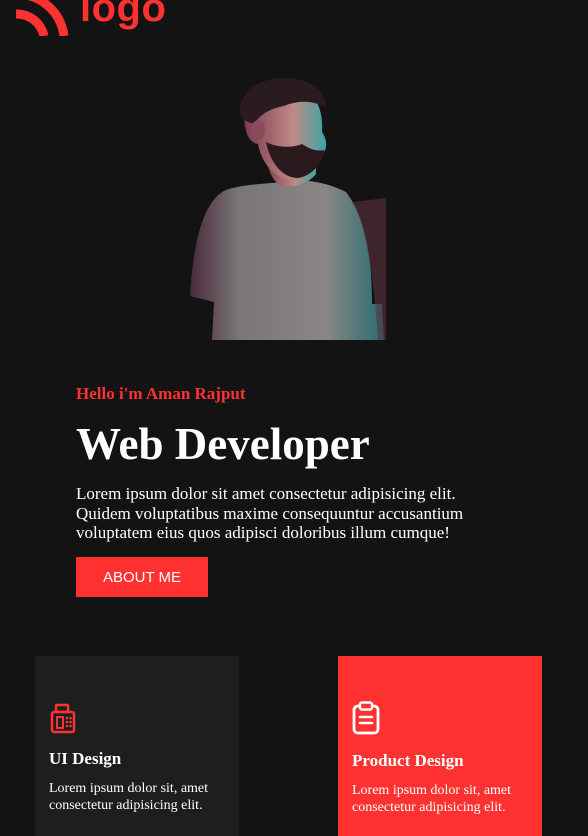 The width and height of the screenshot is (588, 836). Describe the element at coordinates (42, 18) in the screenshot. I see `logo-signal-icon` at that location.